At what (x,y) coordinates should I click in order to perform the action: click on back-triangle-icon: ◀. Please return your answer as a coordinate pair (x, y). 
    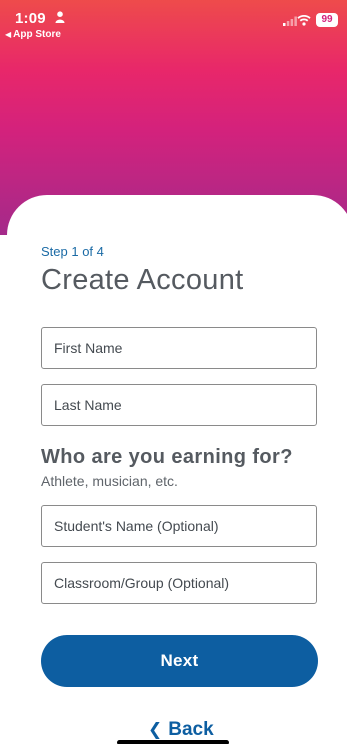
    Looking at the image, I should click on (8, 34).